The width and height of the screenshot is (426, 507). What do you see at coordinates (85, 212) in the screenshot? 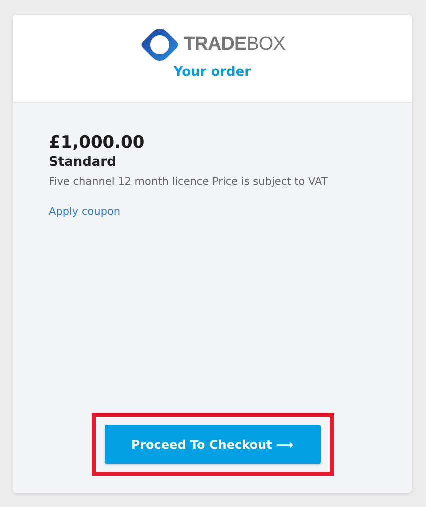
I see `apply-coupon-link: Apply coupon` at bounding box center [85, 212].